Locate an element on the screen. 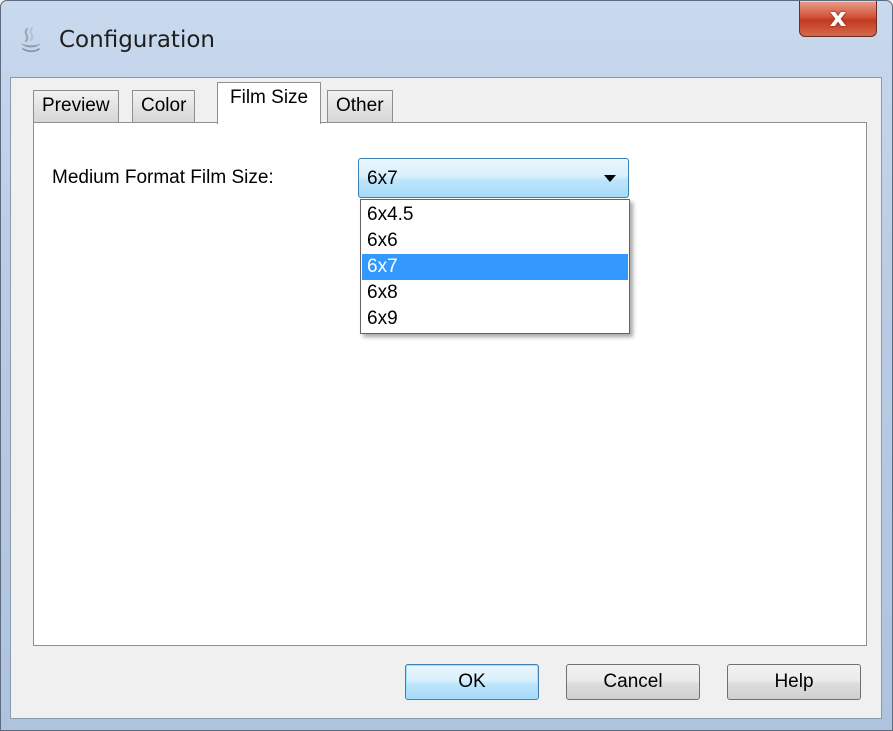  film-size-options-list: 6x4.5 6x6 6x7 6x8 6x9 is located at coordinates (495, 266).